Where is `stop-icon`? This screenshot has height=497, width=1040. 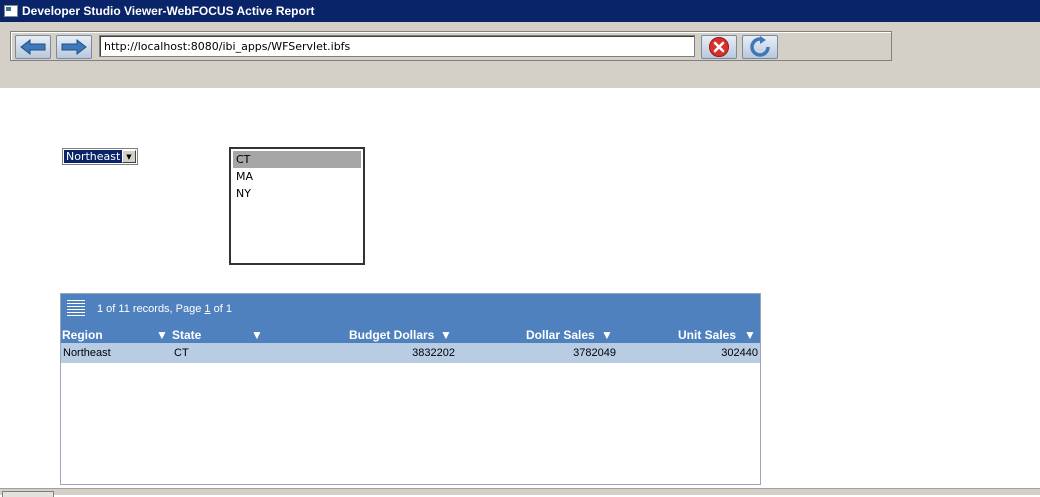 stop-icon is located at coordinates (719, 47).